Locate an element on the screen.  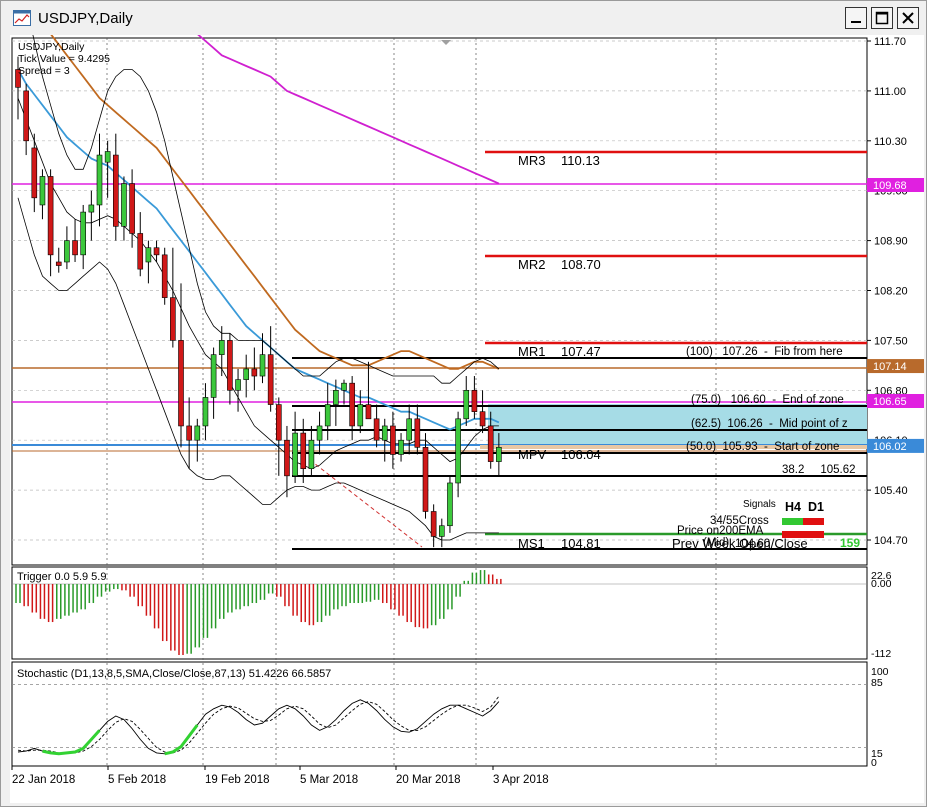
date-label: 5 Feb 2018 is located at coordinates (137, 780).